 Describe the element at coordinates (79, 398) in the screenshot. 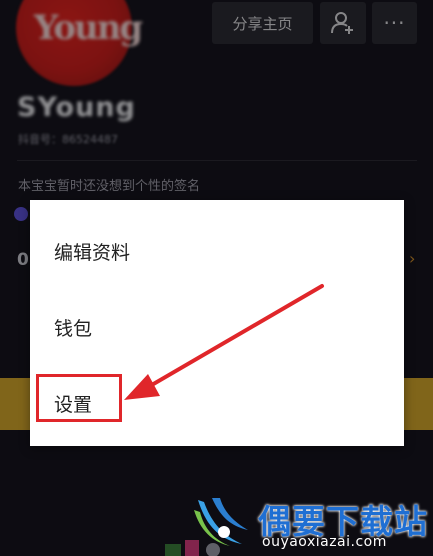

I see `settings-highlight-box` at that location.